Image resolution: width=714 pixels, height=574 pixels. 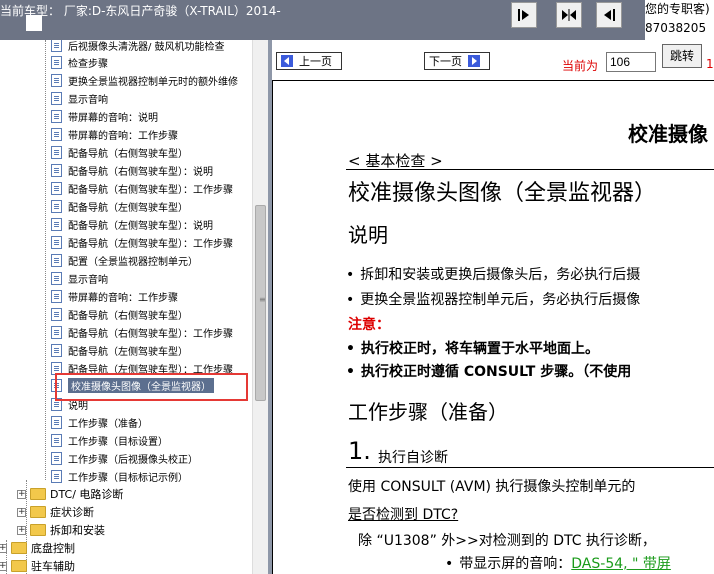 What do you see at coordinates (668, 134) in the screenshot?
I see `page-header-title: 校准摄像` at bounding box center [668, 134].